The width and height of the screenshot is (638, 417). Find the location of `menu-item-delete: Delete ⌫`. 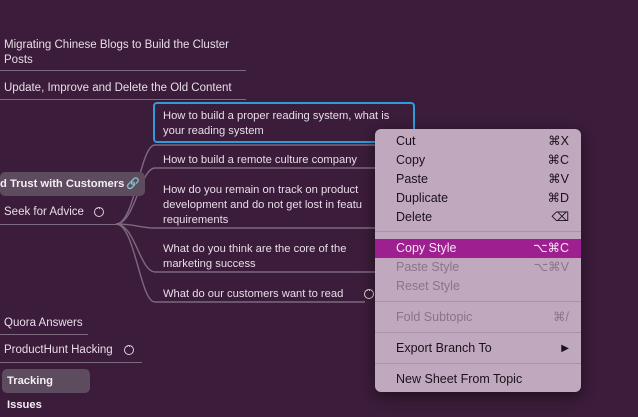

menu-item-delete: Delete ⌫ is located at coordinates (478, 217).